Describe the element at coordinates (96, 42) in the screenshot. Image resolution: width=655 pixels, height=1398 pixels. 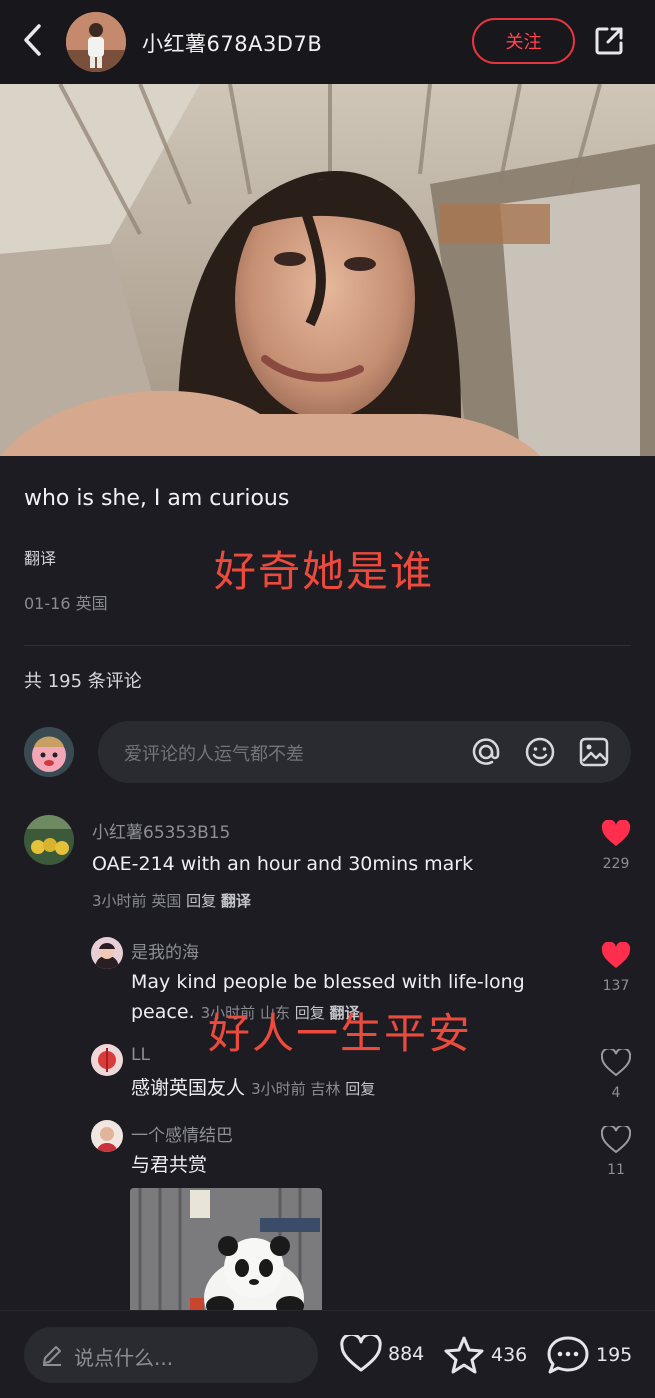
I see `author-avatar` at that location.